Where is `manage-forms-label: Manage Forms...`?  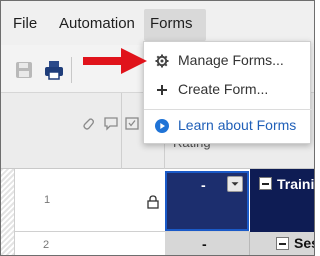 manage-forms-label: Manage Forms... is located at coordinates (231, 60).